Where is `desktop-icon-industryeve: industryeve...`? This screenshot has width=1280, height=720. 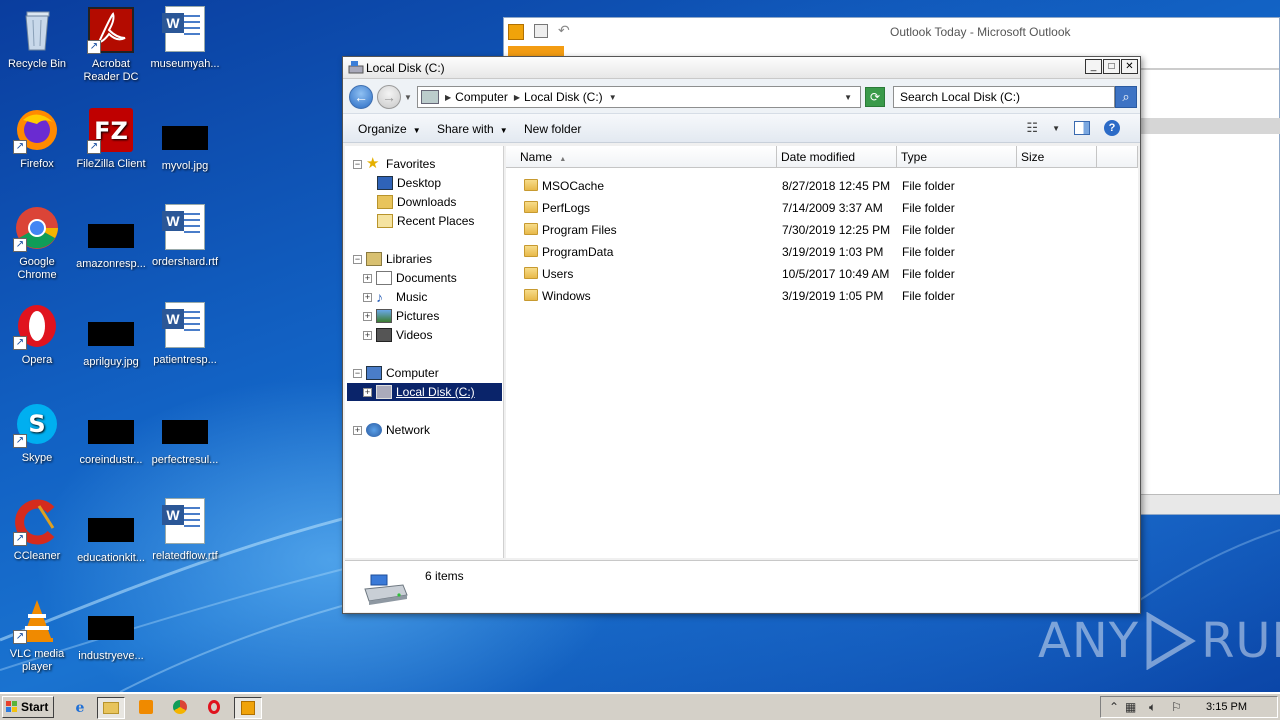
desktop-icon-industryeve: industryeve... is located at coordinates (111, 633).